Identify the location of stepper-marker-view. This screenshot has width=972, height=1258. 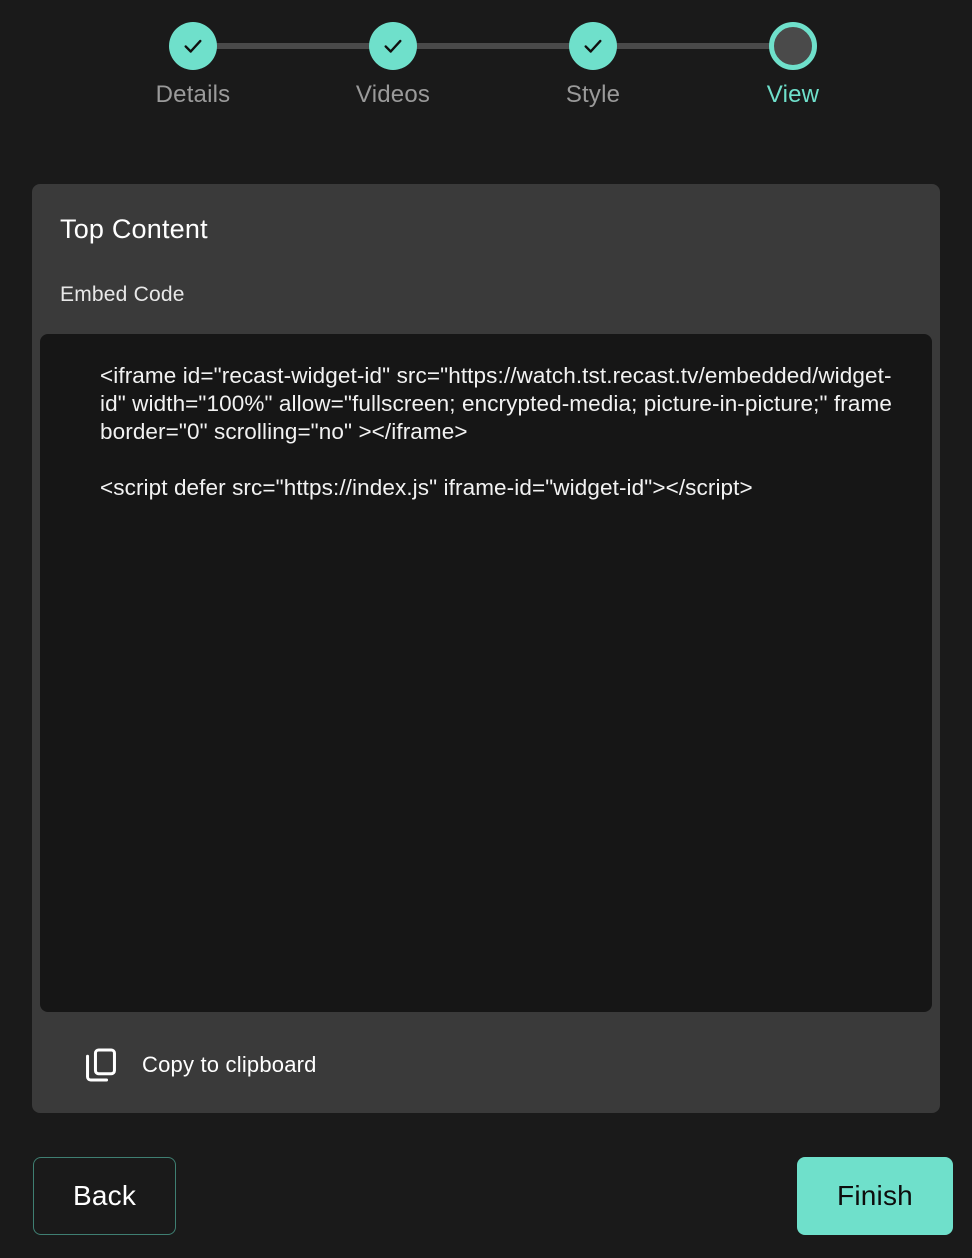
(793, 46).